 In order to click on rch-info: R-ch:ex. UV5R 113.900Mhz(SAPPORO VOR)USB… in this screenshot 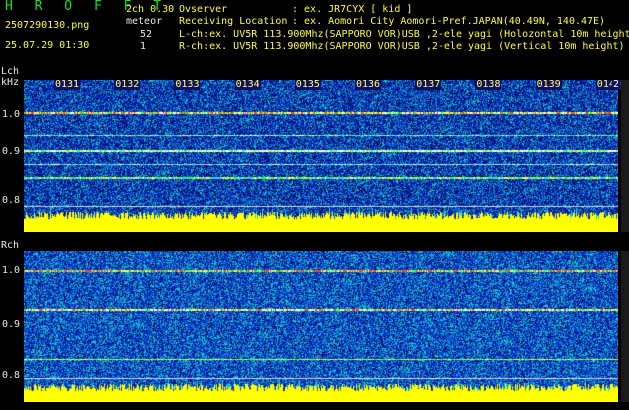, I will do `click(402, 46)`.